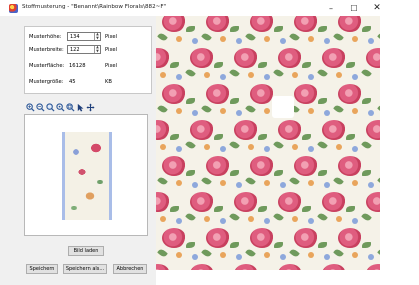  Describe the element at coordinates (331, 8) in the screenshot. I see `minimize-button: –` at that location.